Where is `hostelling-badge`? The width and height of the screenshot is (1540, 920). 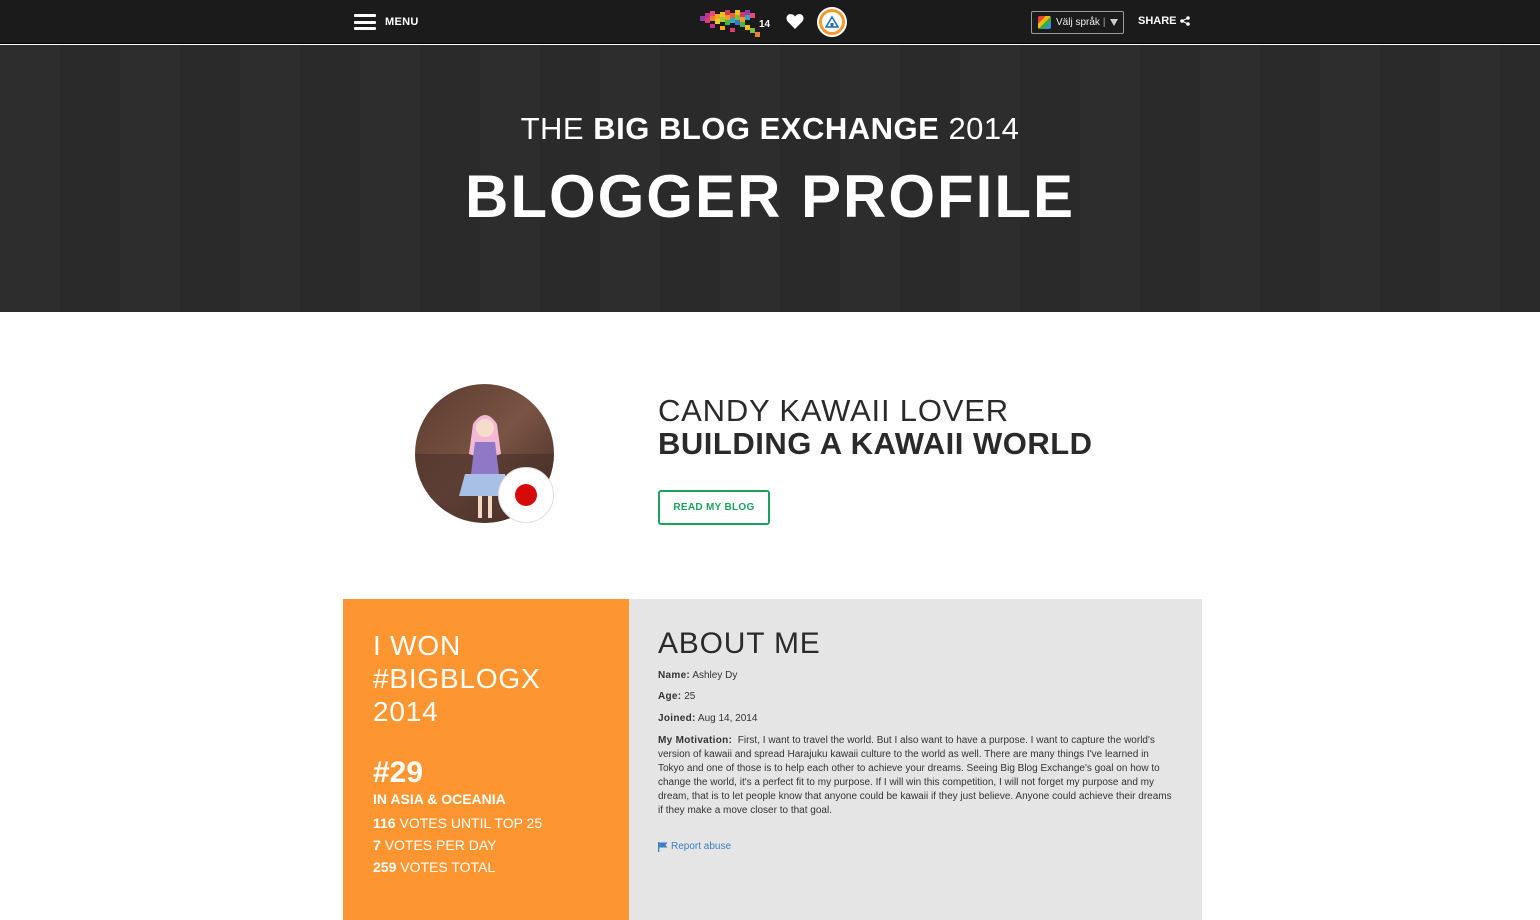
hostelling-badge is located at coordinates (832, 22).